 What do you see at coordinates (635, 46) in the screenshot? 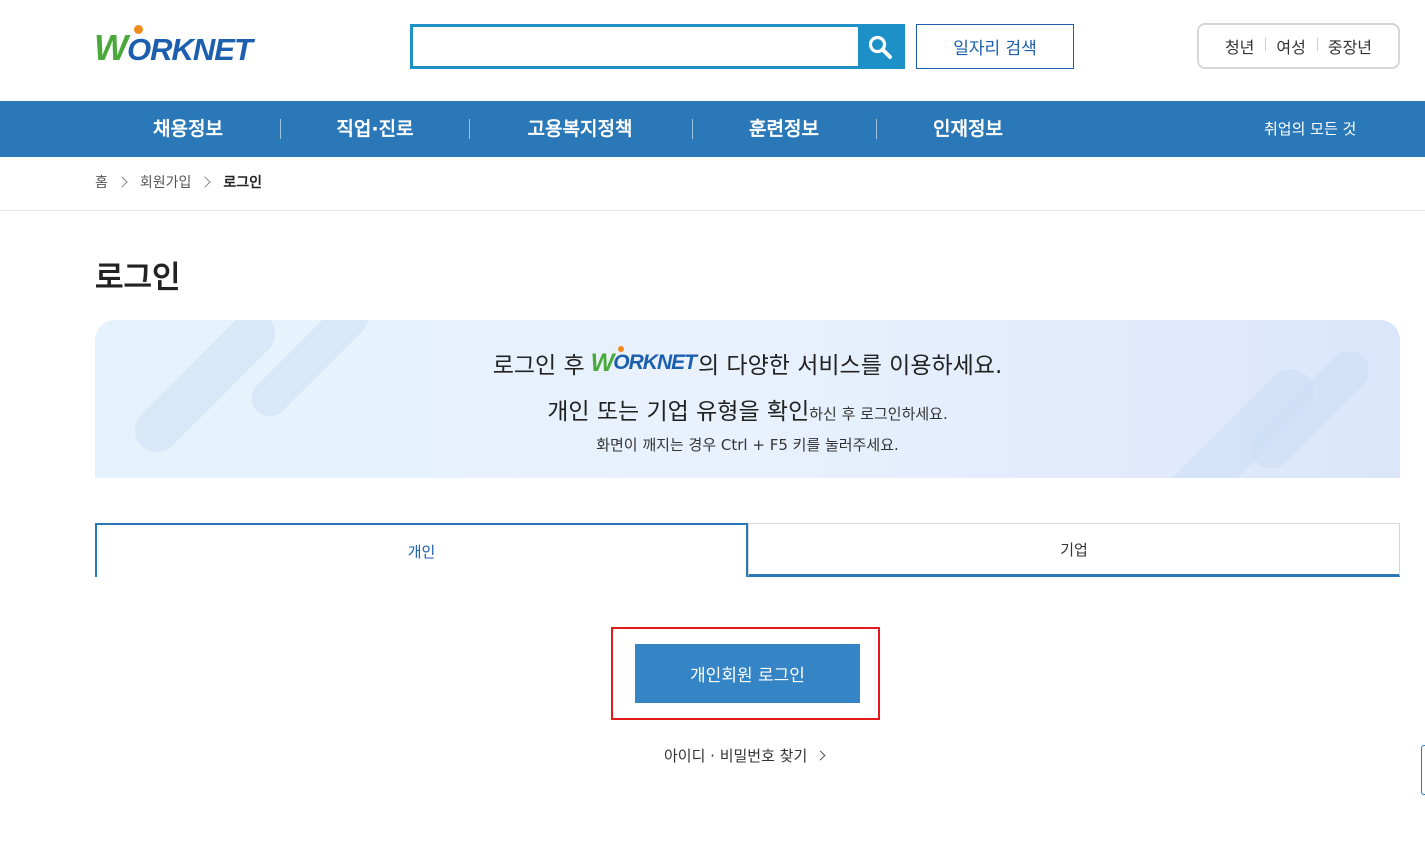
I see `search-input` at bounding box center [635, 46].